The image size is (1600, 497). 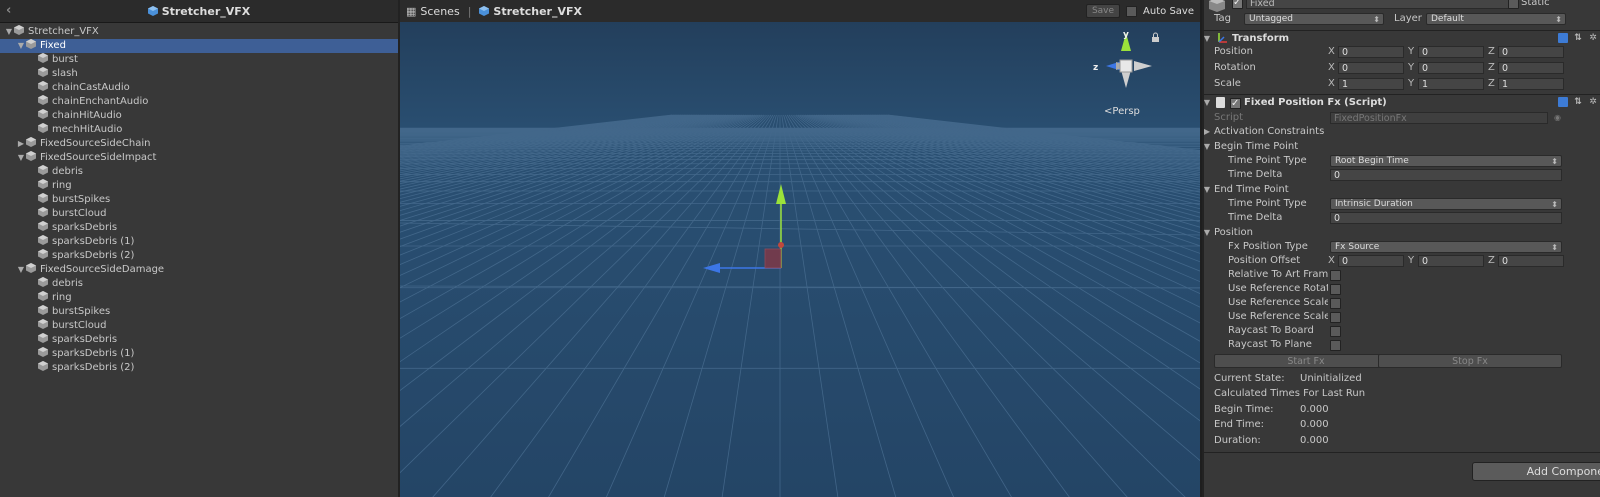 I want to click on end-type-label: Time Point Type, so click(x=1267, y=203).